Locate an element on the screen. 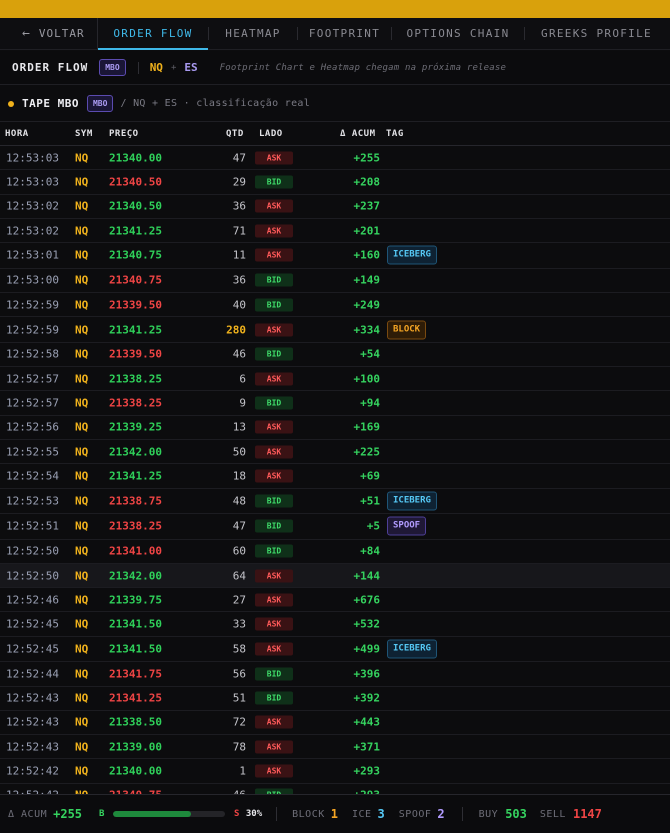 The height and width of the screenshot is (833, 670). tab-footprint: FOOTPRINT is located at coordinates (344, 33).